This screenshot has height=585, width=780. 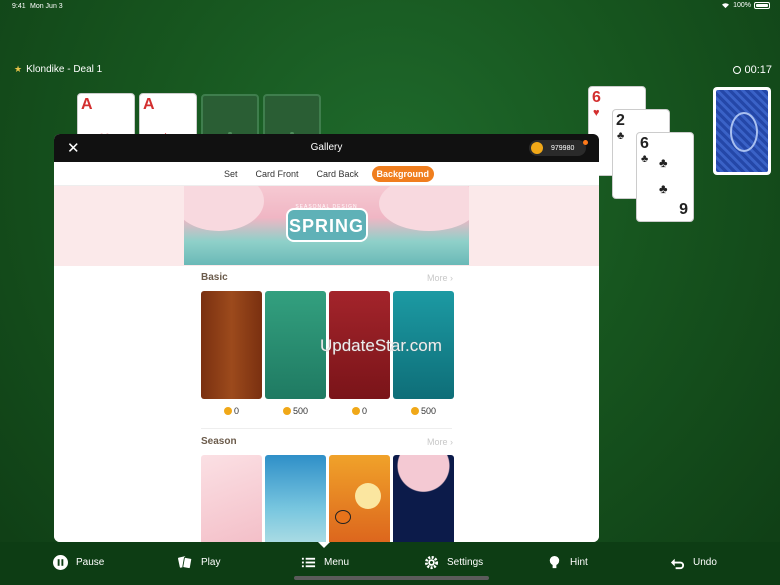 I want to click on more-link-season: More ›, so click(x=440, y=442).